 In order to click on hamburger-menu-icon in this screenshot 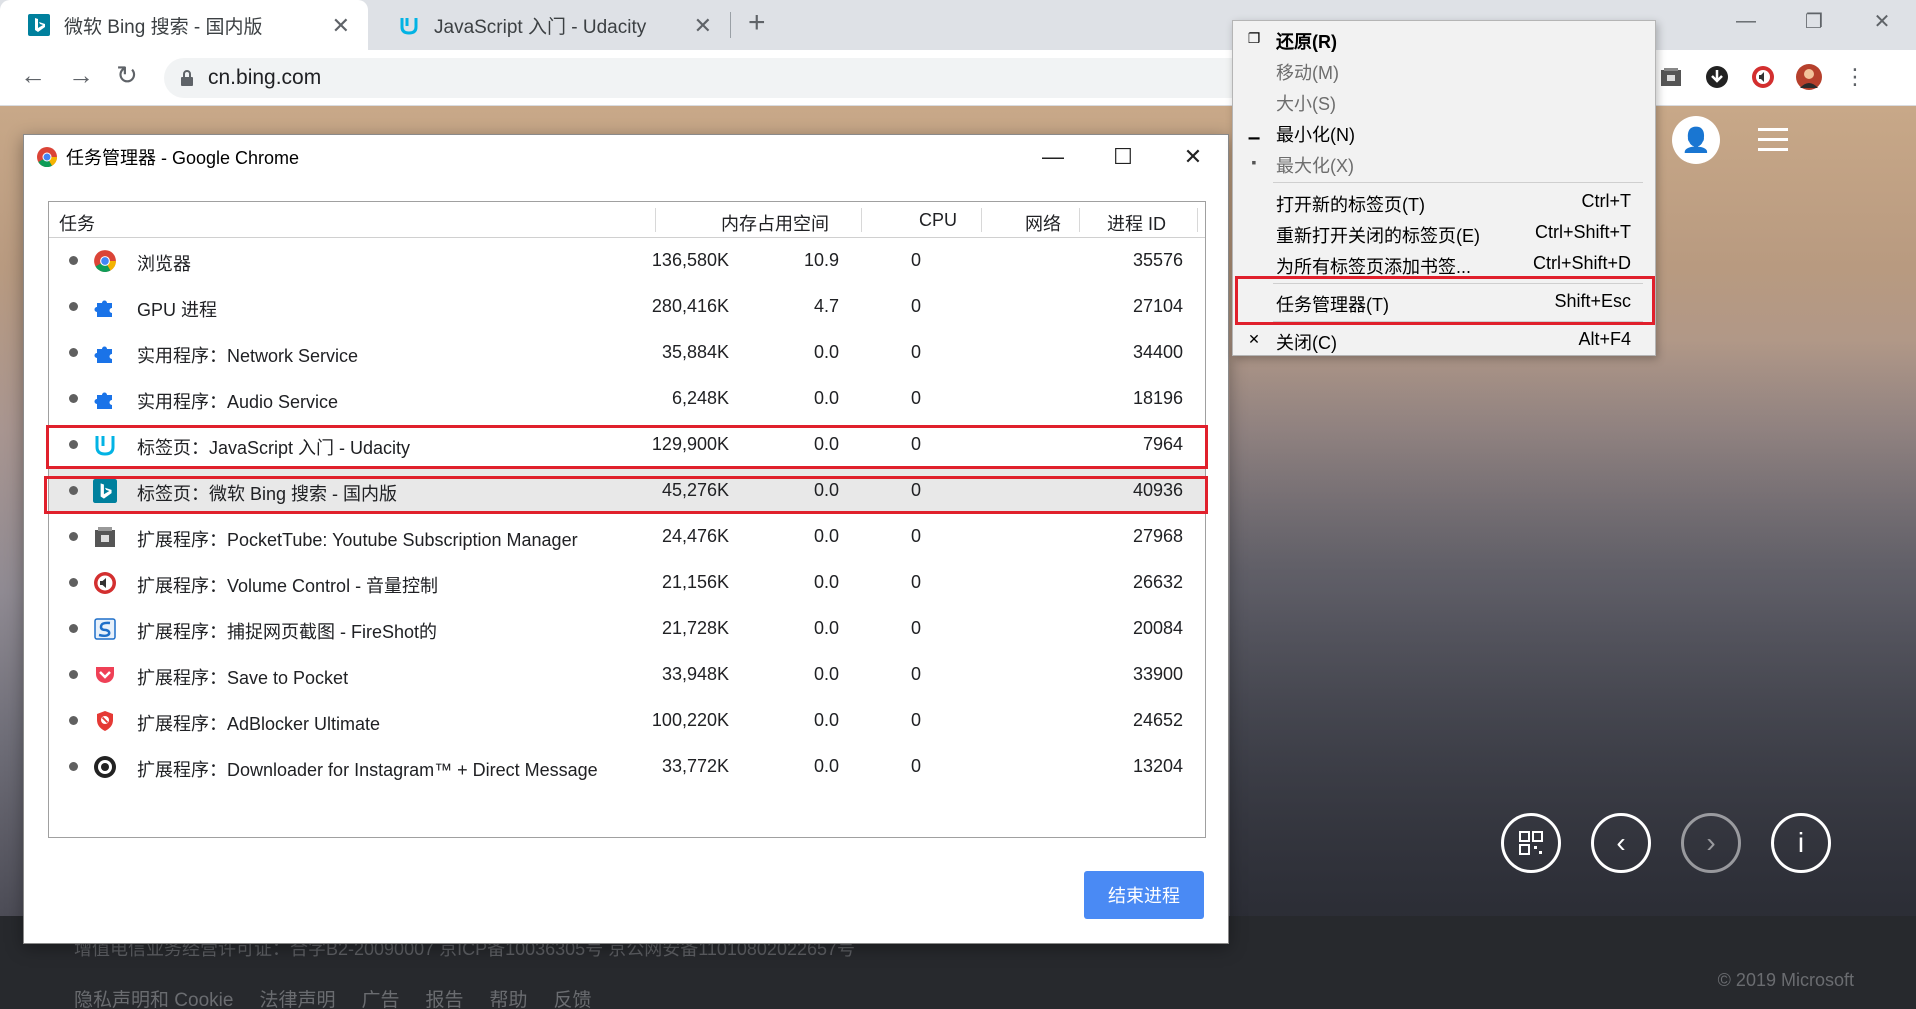, I will do `click(1773, 143)`.